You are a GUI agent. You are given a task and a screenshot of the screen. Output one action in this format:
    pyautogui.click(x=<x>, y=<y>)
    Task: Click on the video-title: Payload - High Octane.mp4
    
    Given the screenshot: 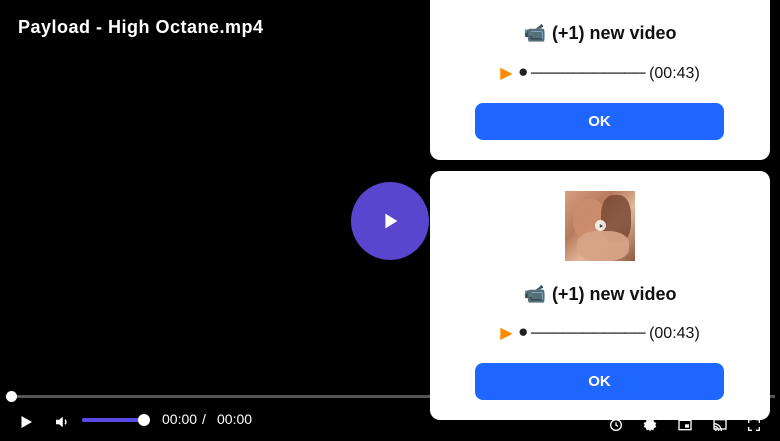 What is the action you would take?
    pyautogui.click(x=141, y=27)
    